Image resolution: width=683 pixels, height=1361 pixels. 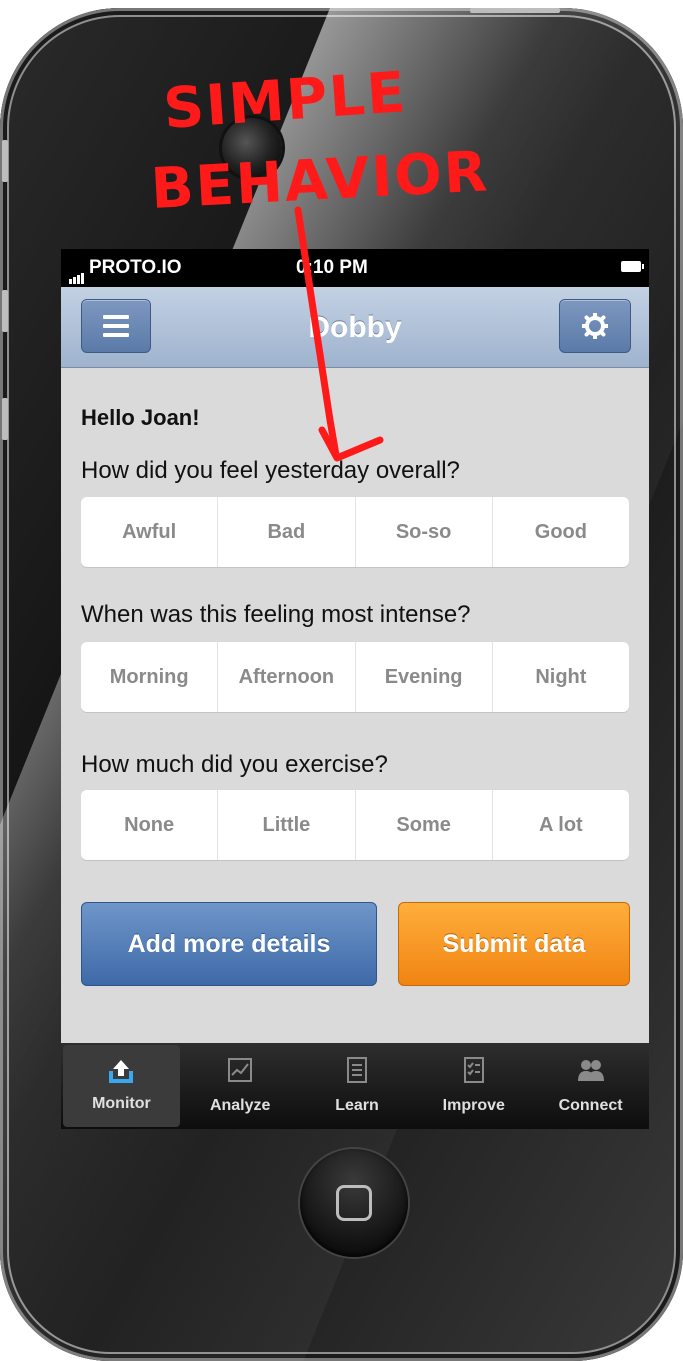 What do you see at coordinates (140, 417) in the screenshot?
I see `greeting: Hello Joan!` at bounding box center [140, 417].